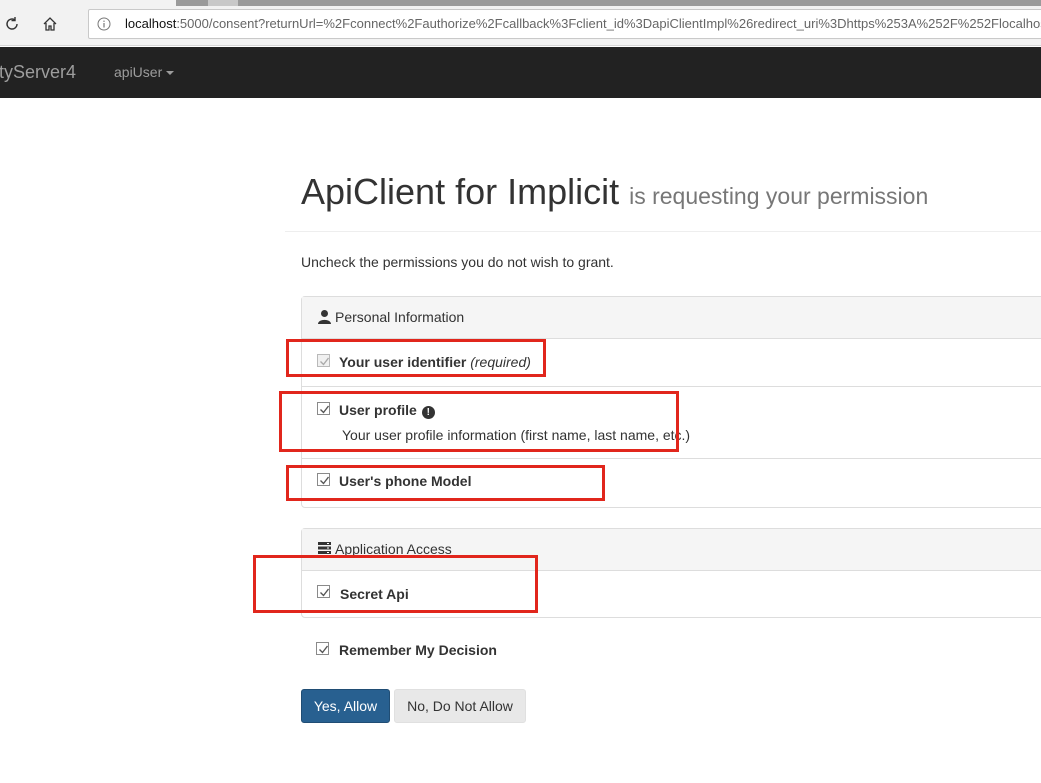 This screenshot has height=783, width=1041. What do you see at coordinates (50, 24) in the screenshot?
I see `home-icon` at bounding box center [50, 24].